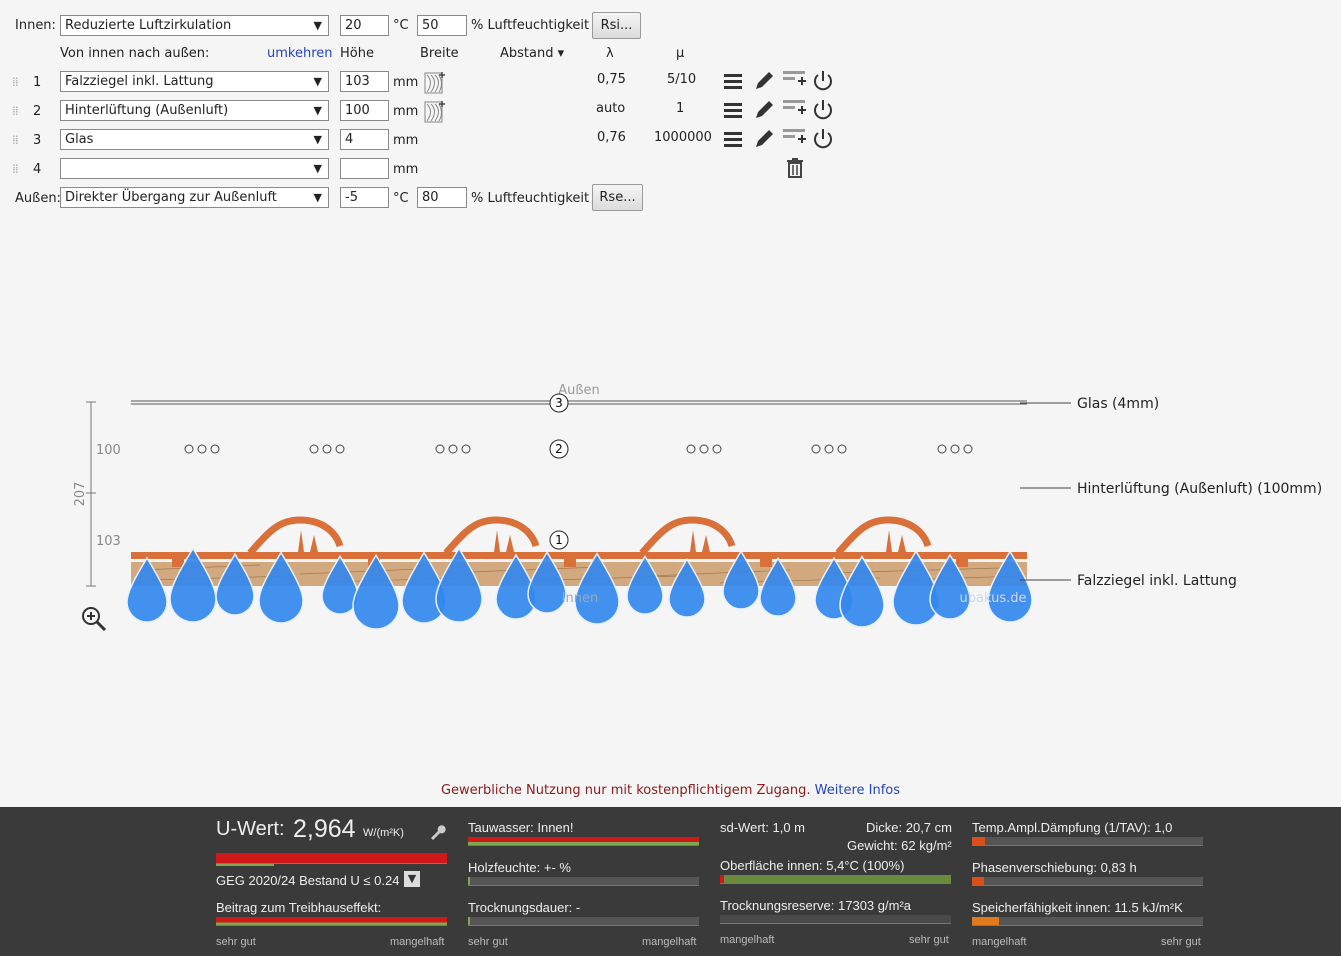  I want to click on layer-thickness-input: 103, so click(364, 81).